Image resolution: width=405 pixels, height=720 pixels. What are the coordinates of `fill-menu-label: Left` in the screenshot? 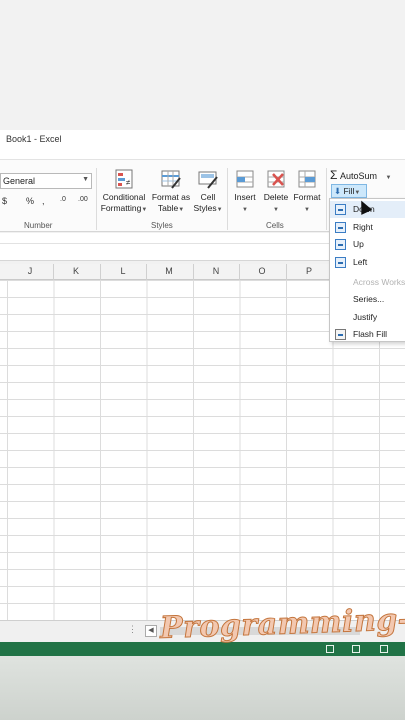 It's located at (360, 262).